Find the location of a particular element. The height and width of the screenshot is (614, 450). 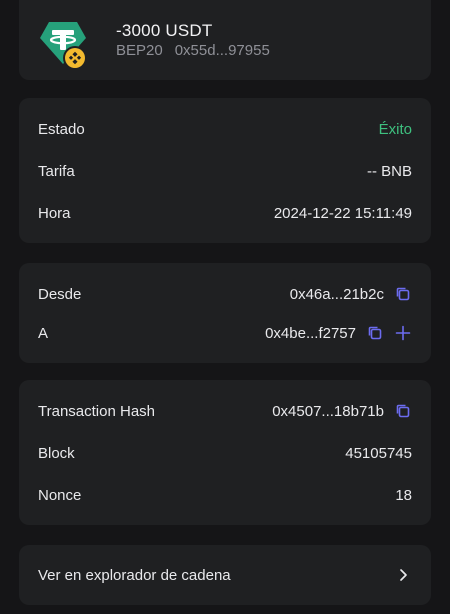

token-network-info: BEP20 0x55d...97955 is located at coordinates (193, 50).